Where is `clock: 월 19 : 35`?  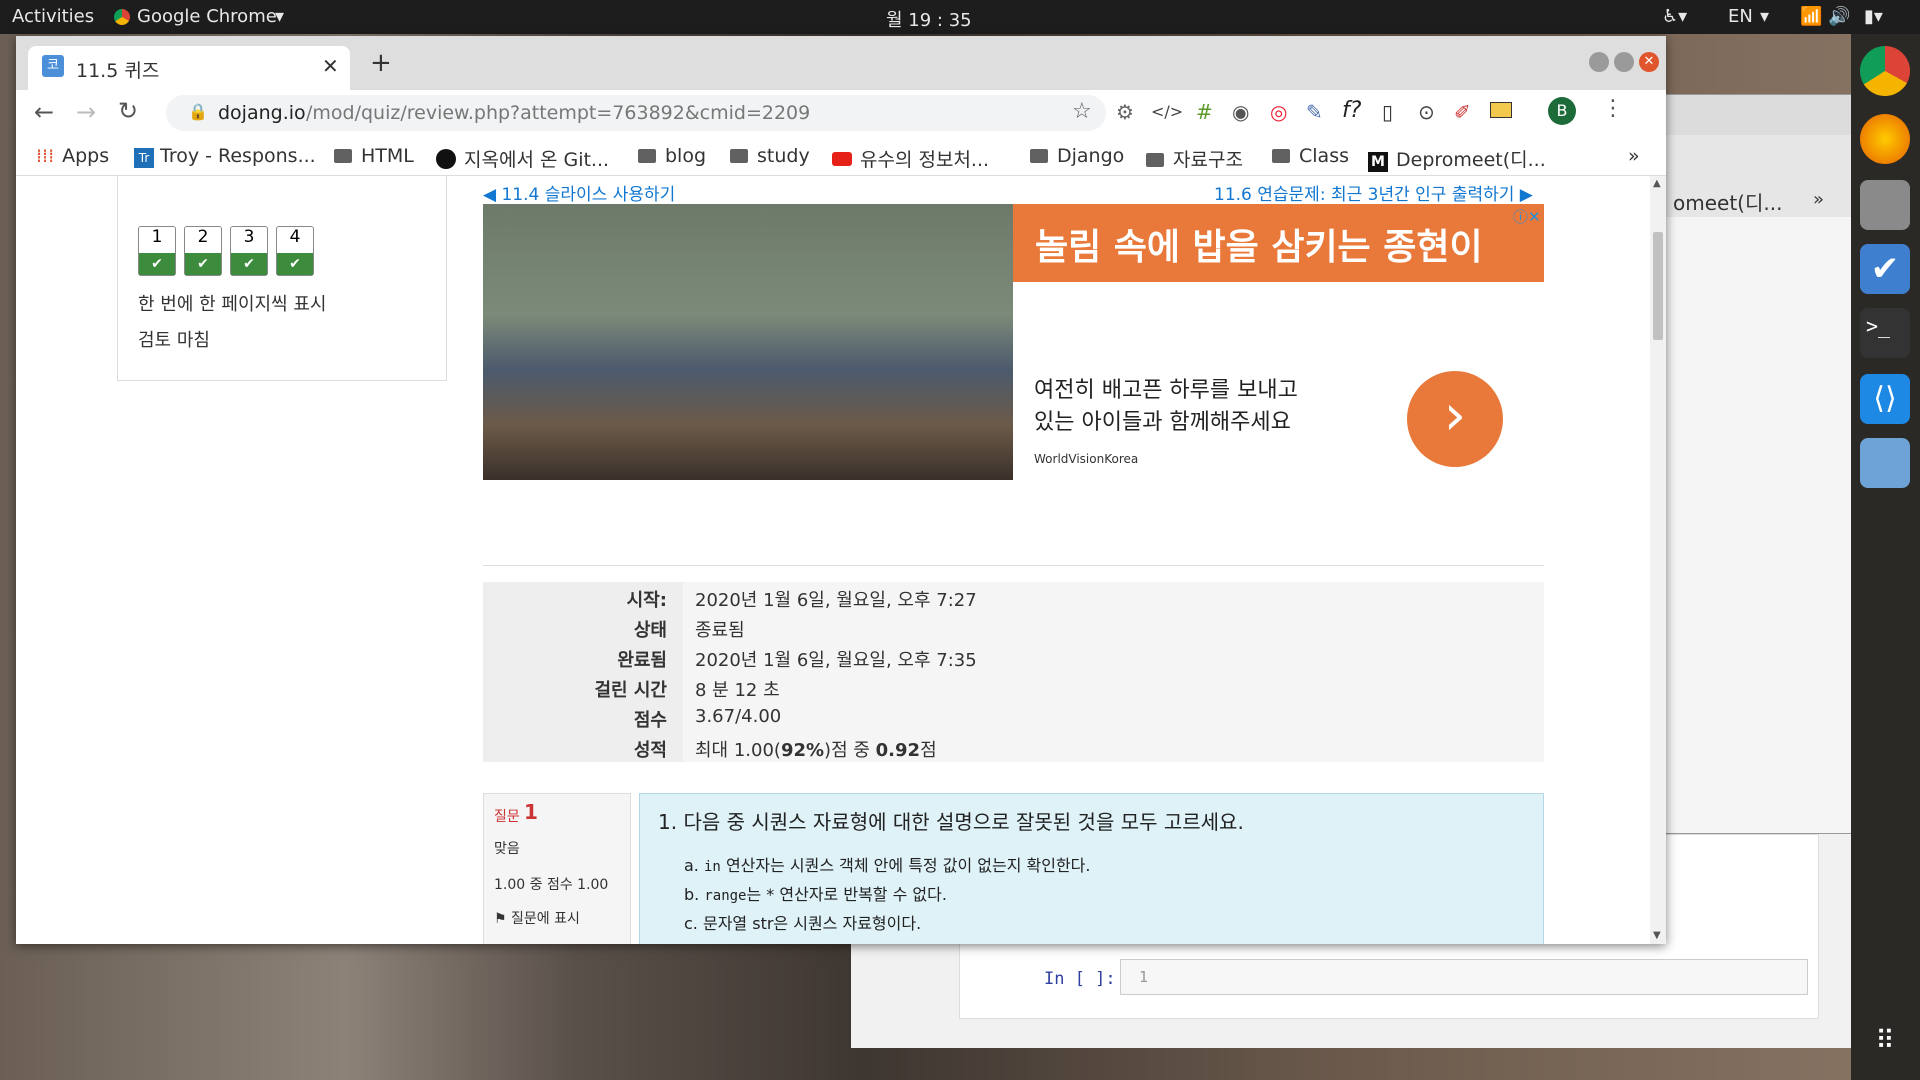 clock: 월 19 : 35 is located at coordinates (929, 19).